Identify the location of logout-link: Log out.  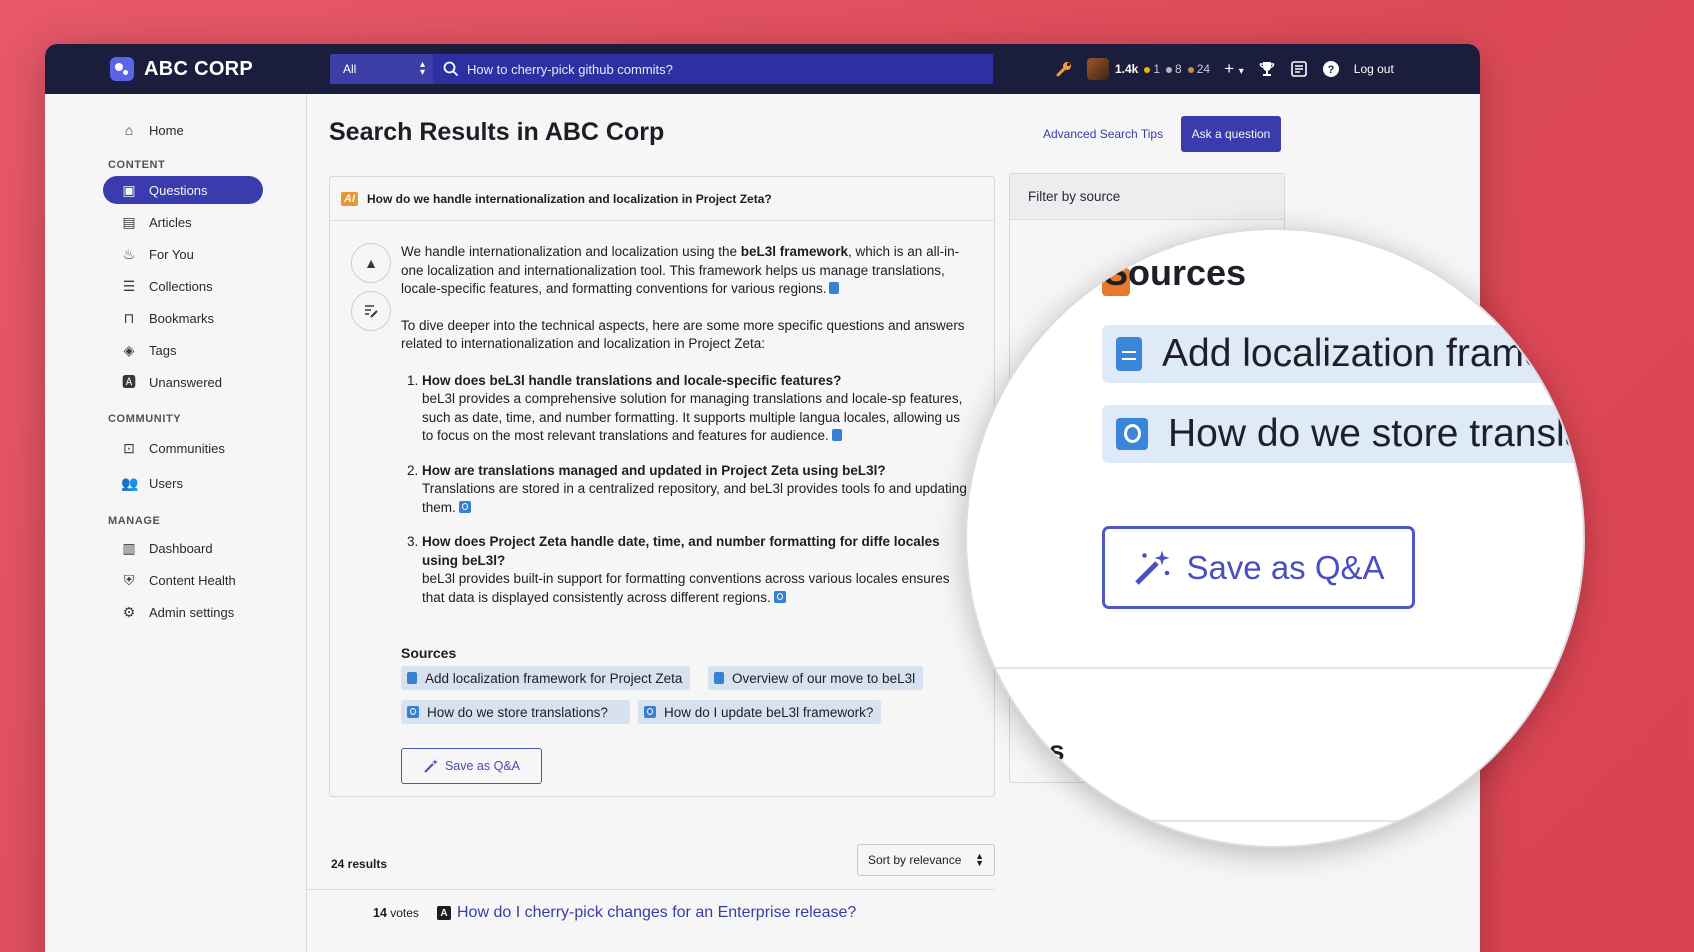
(1374, 69).